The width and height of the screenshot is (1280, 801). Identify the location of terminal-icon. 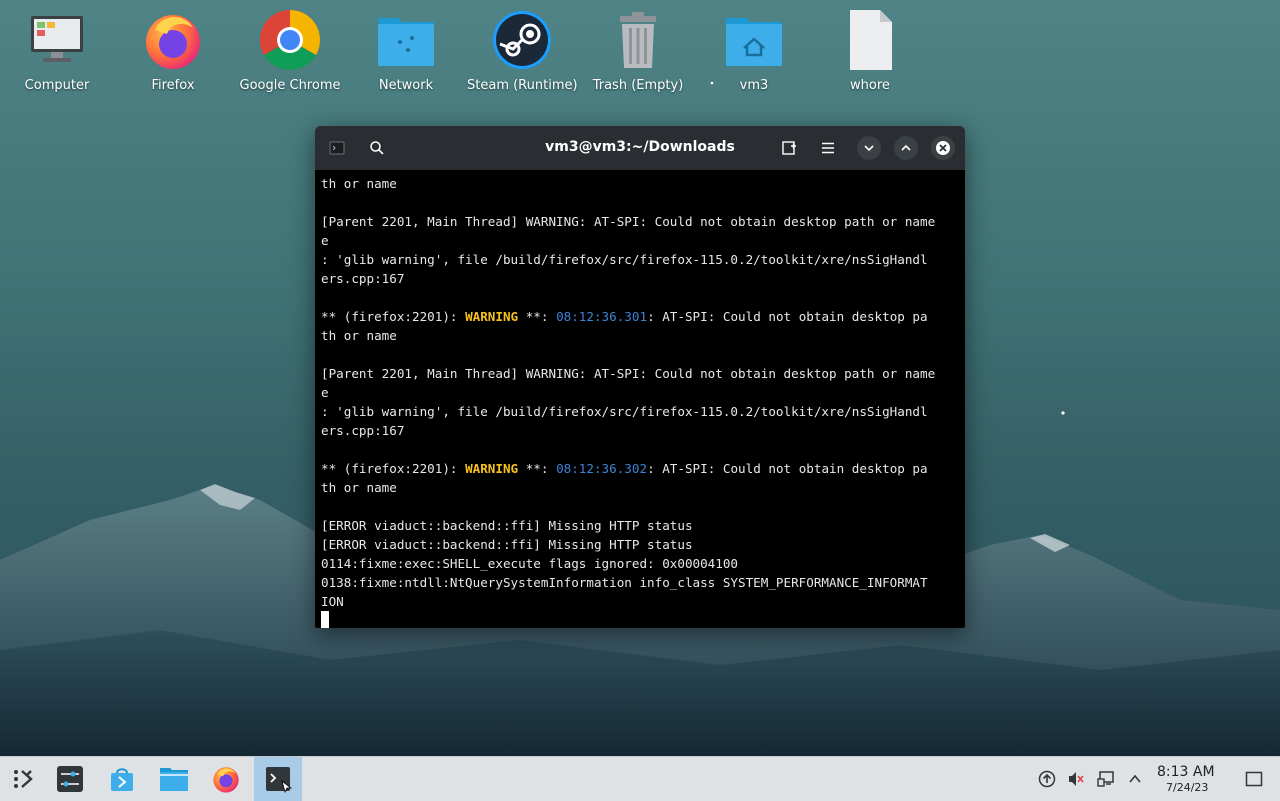
(279, 780).